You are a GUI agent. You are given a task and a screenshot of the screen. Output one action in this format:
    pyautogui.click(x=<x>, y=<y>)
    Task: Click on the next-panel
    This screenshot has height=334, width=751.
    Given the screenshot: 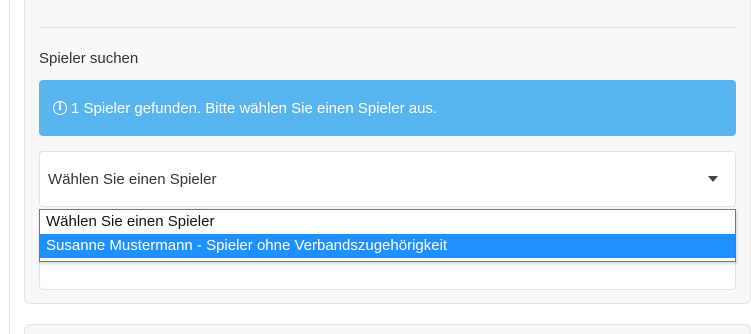 What is the action you would take?
    pyautogui.click(x=387, y=329)
    